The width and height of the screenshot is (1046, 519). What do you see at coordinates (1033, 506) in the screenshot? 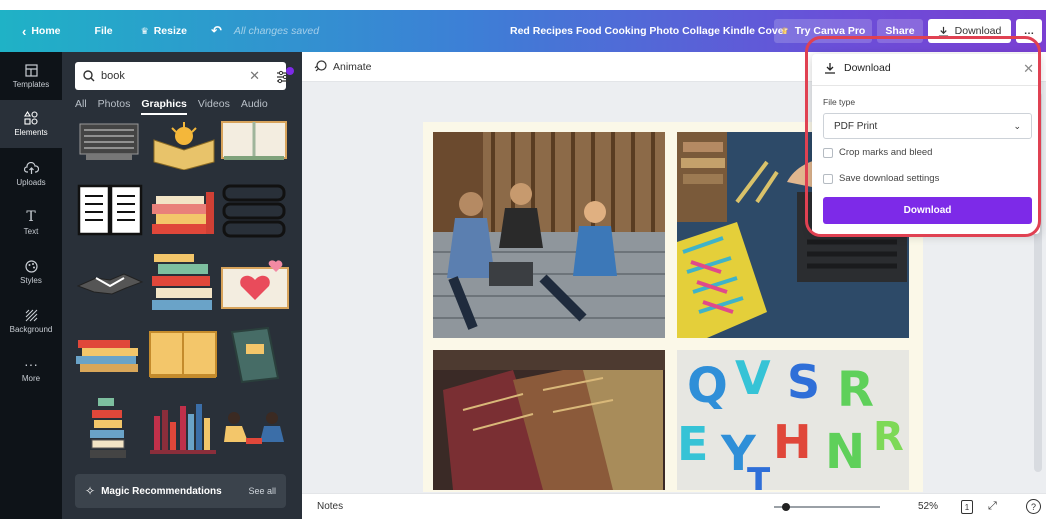
I see `help-icon: ?` at bounding box center [1033, 506].